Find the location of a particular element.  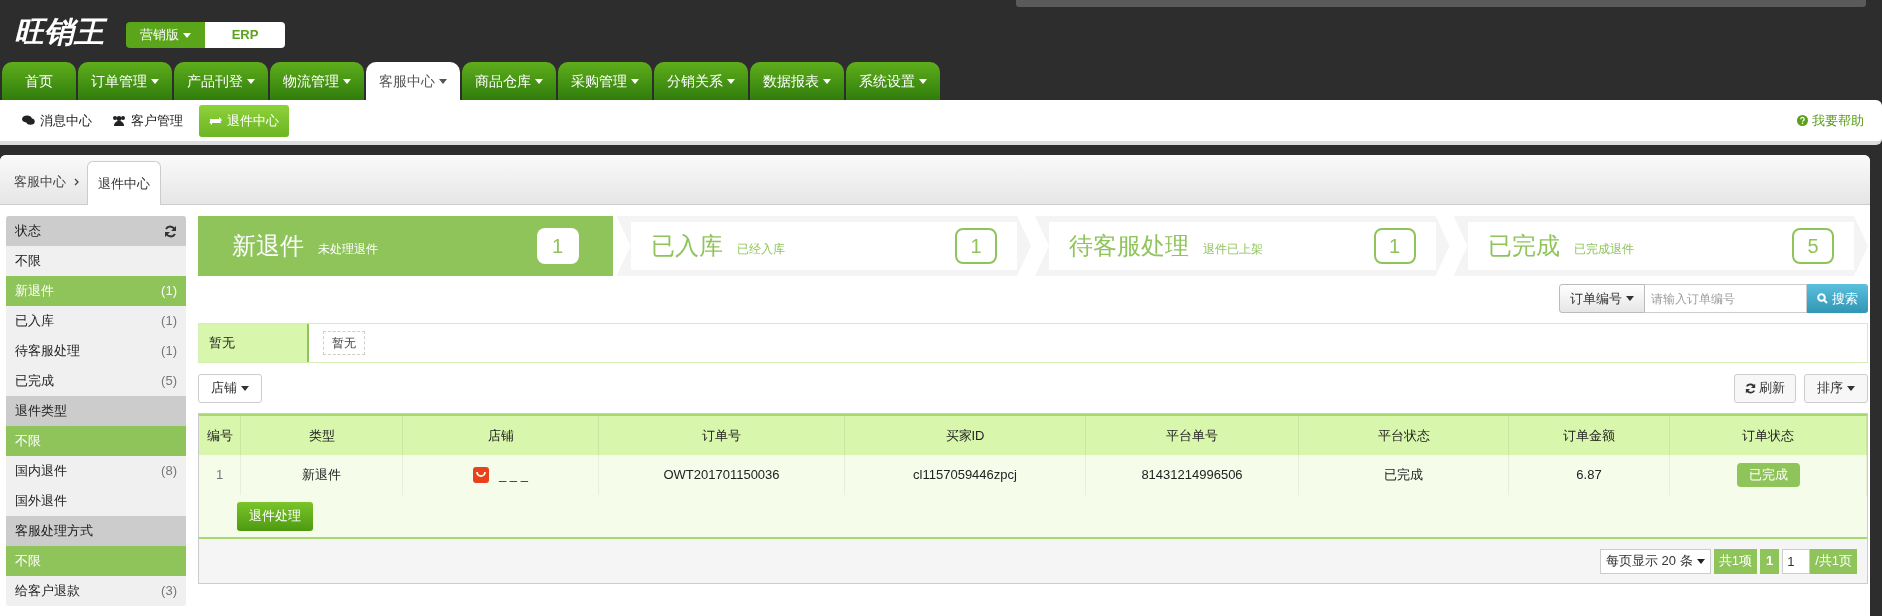

subnav-tab: 消息中心 is located at coordinates (57, 120).